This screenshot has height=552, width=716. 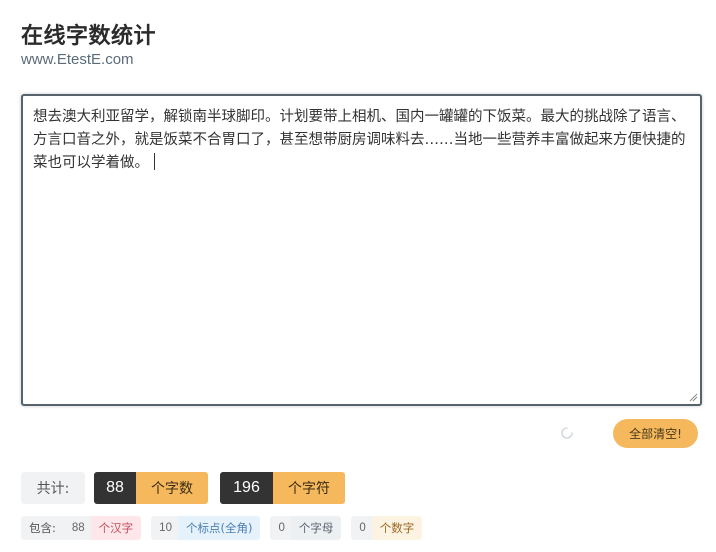 I want to click on punct-stat: 10 个标点(全角), so click(x=206, y=528).